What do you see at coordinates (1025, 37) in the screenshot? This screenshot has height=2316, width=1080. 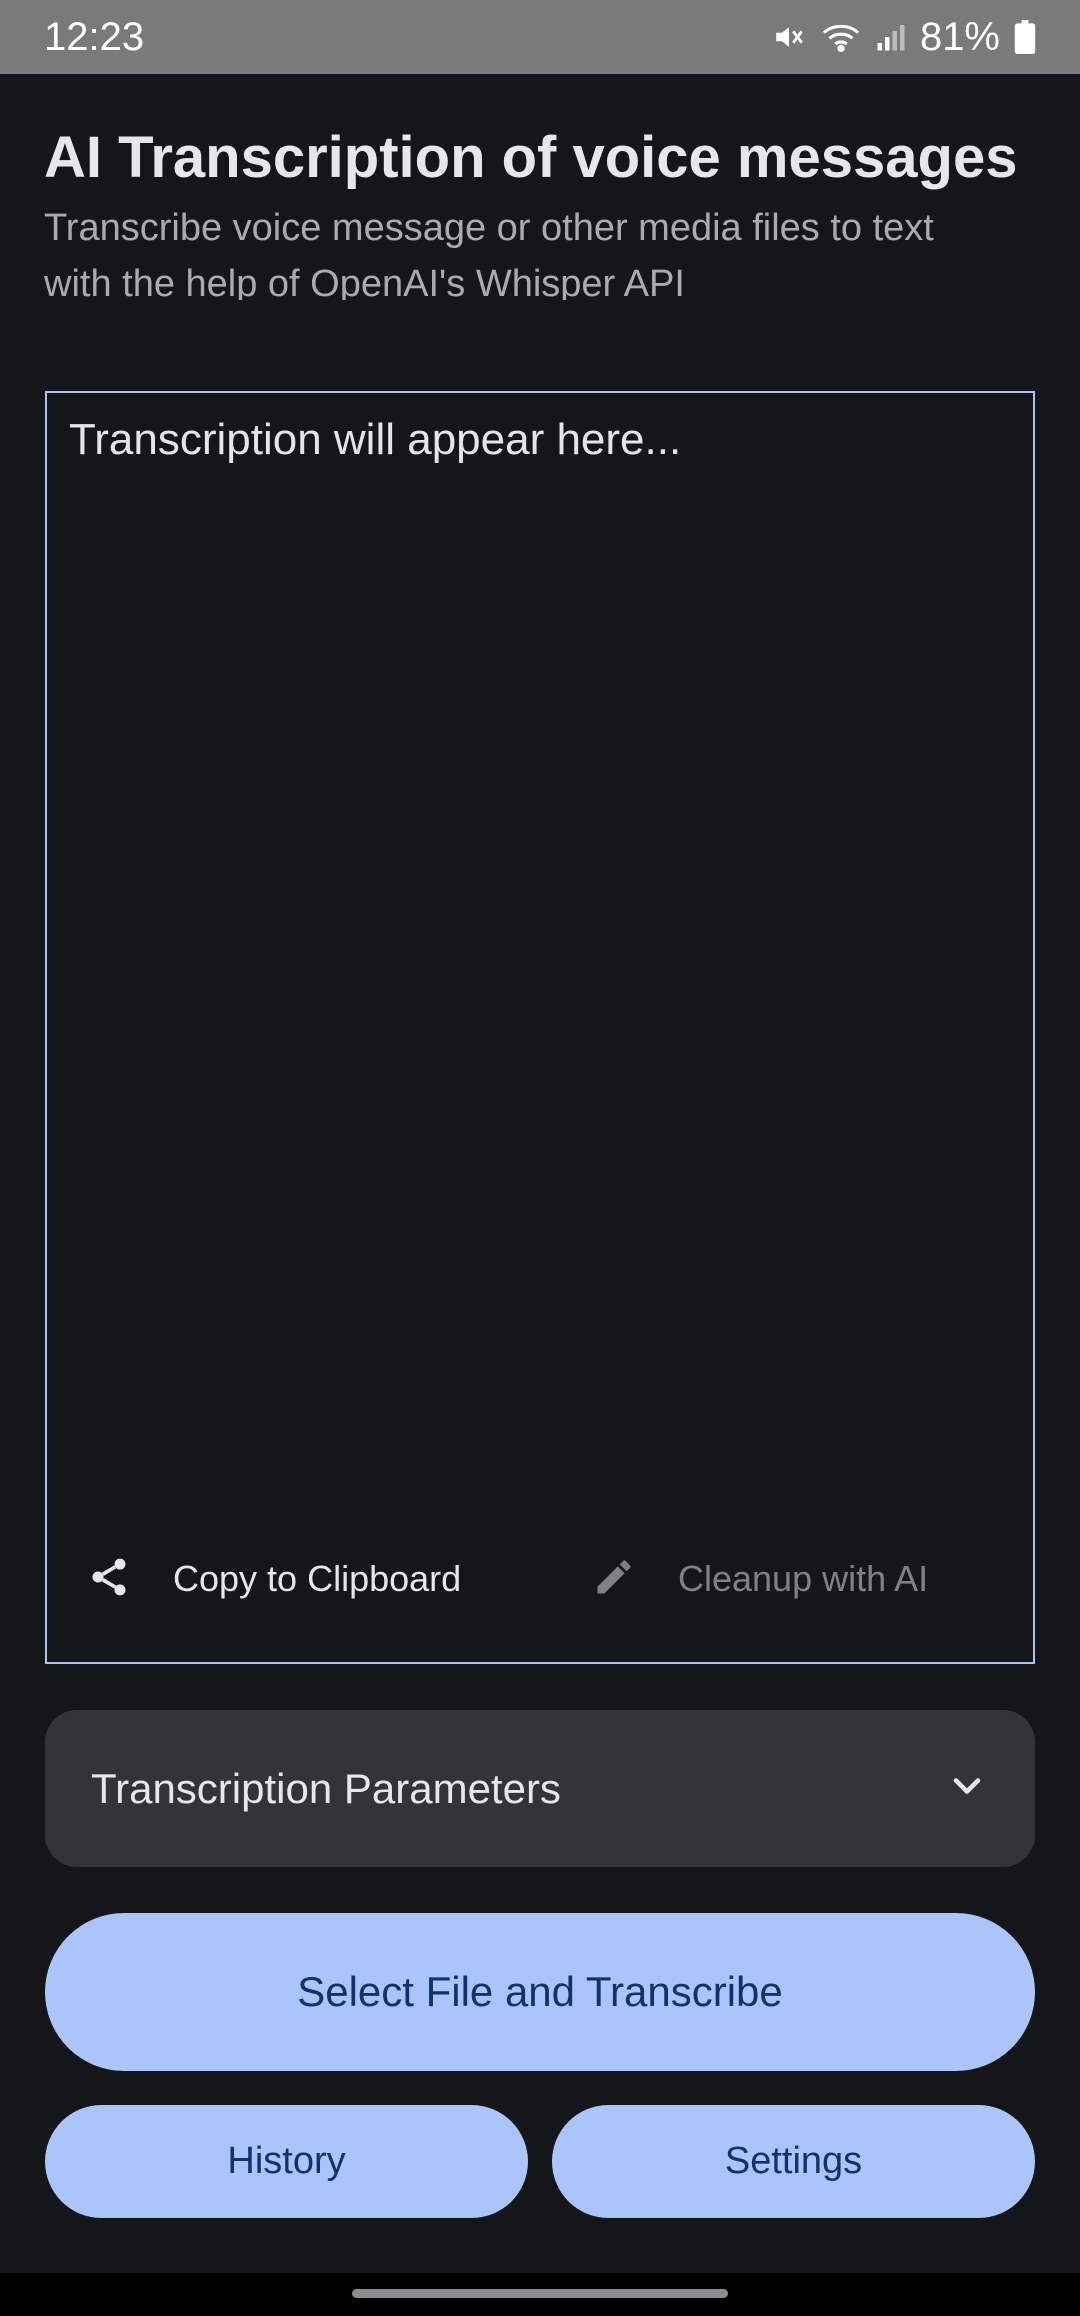 I see `battery-icon` at bounding box center [1025, 37].